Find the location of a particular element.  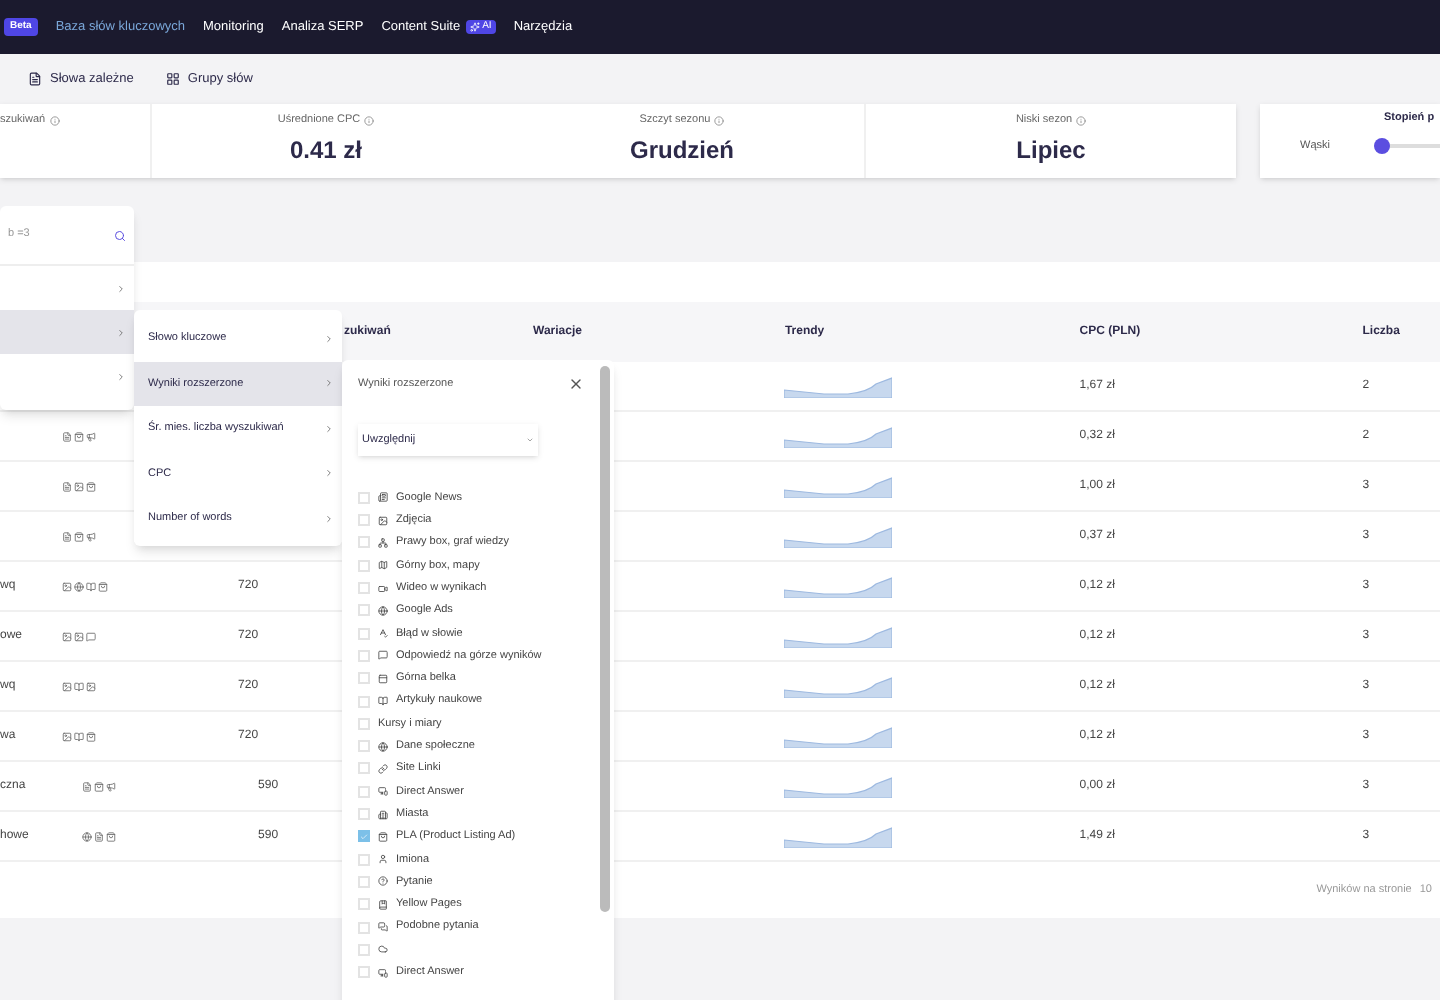

newspaper-icon is located at coordinates (383, 497).